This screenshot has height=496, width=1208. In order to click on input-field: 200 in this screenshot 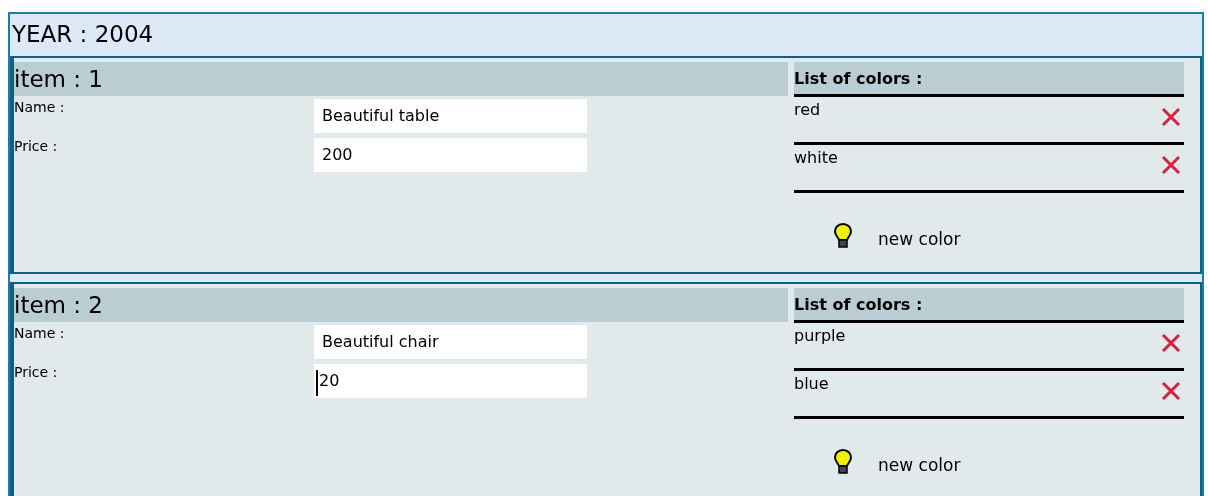, I will do `click(450, 154)`.